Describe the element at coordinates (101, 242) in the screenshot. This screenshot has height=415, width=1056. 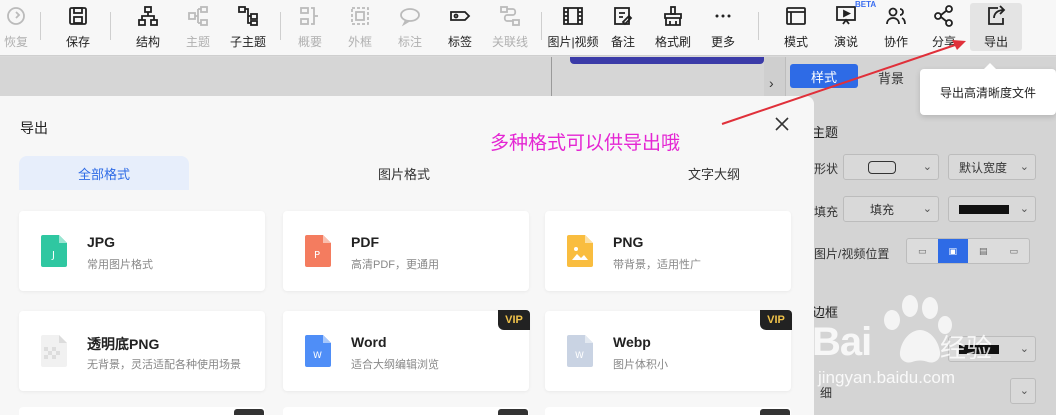
I see `format-name: JPG` at that location.